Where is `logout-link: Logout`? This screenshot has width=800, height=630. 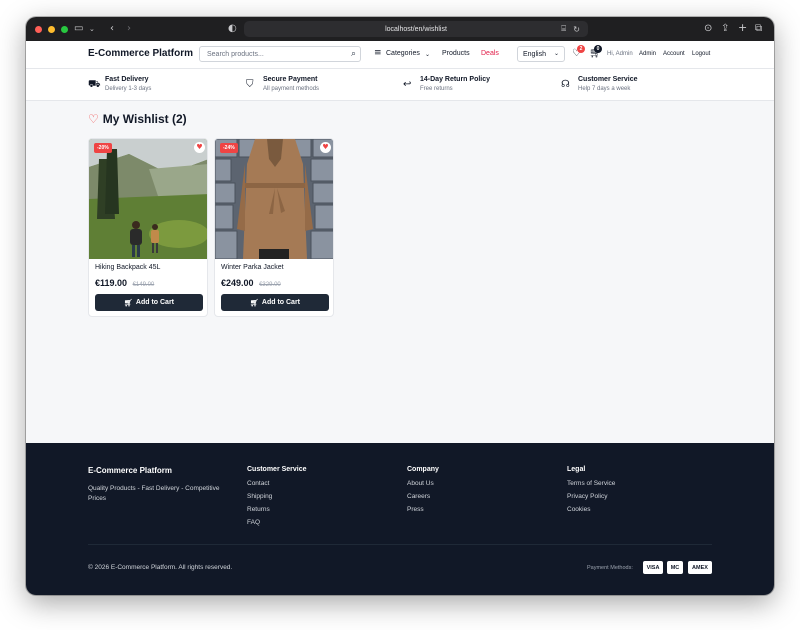 logout-link: Logout is located at coordinates (701, 54).